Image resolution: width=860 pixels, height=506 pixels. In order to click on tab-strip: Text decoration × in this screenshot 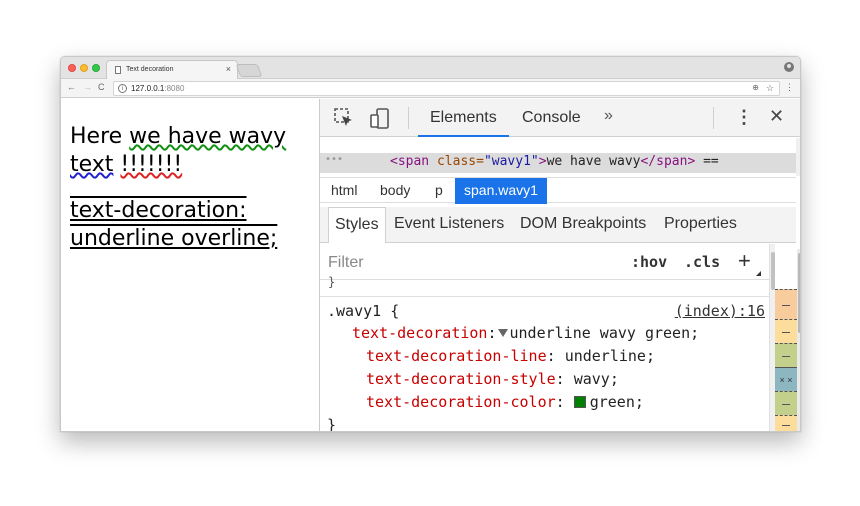, I will do `click(430, 68)`.